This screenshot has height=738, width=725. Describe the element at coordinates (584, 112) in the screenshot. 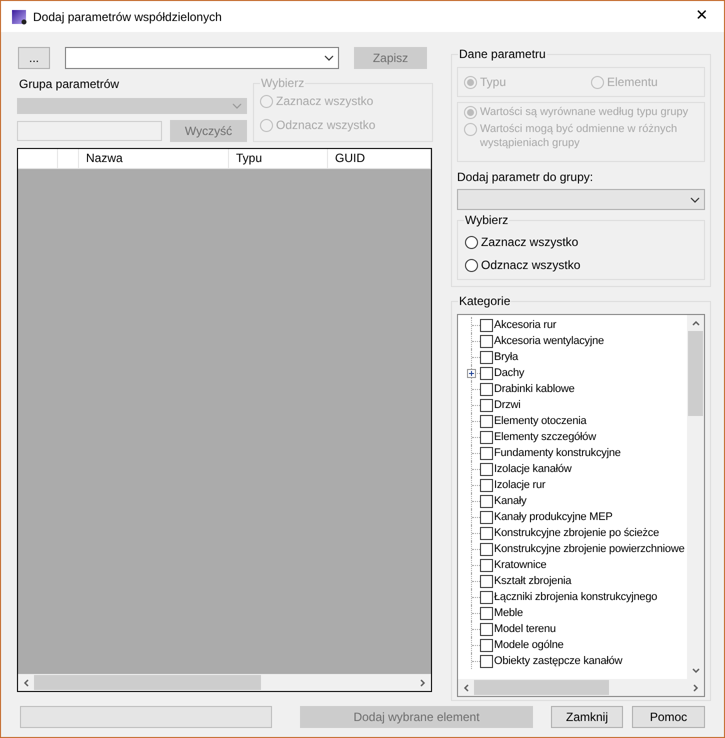

I see `radio-label: Wartości są wyrównane według typu grupy` at that location.